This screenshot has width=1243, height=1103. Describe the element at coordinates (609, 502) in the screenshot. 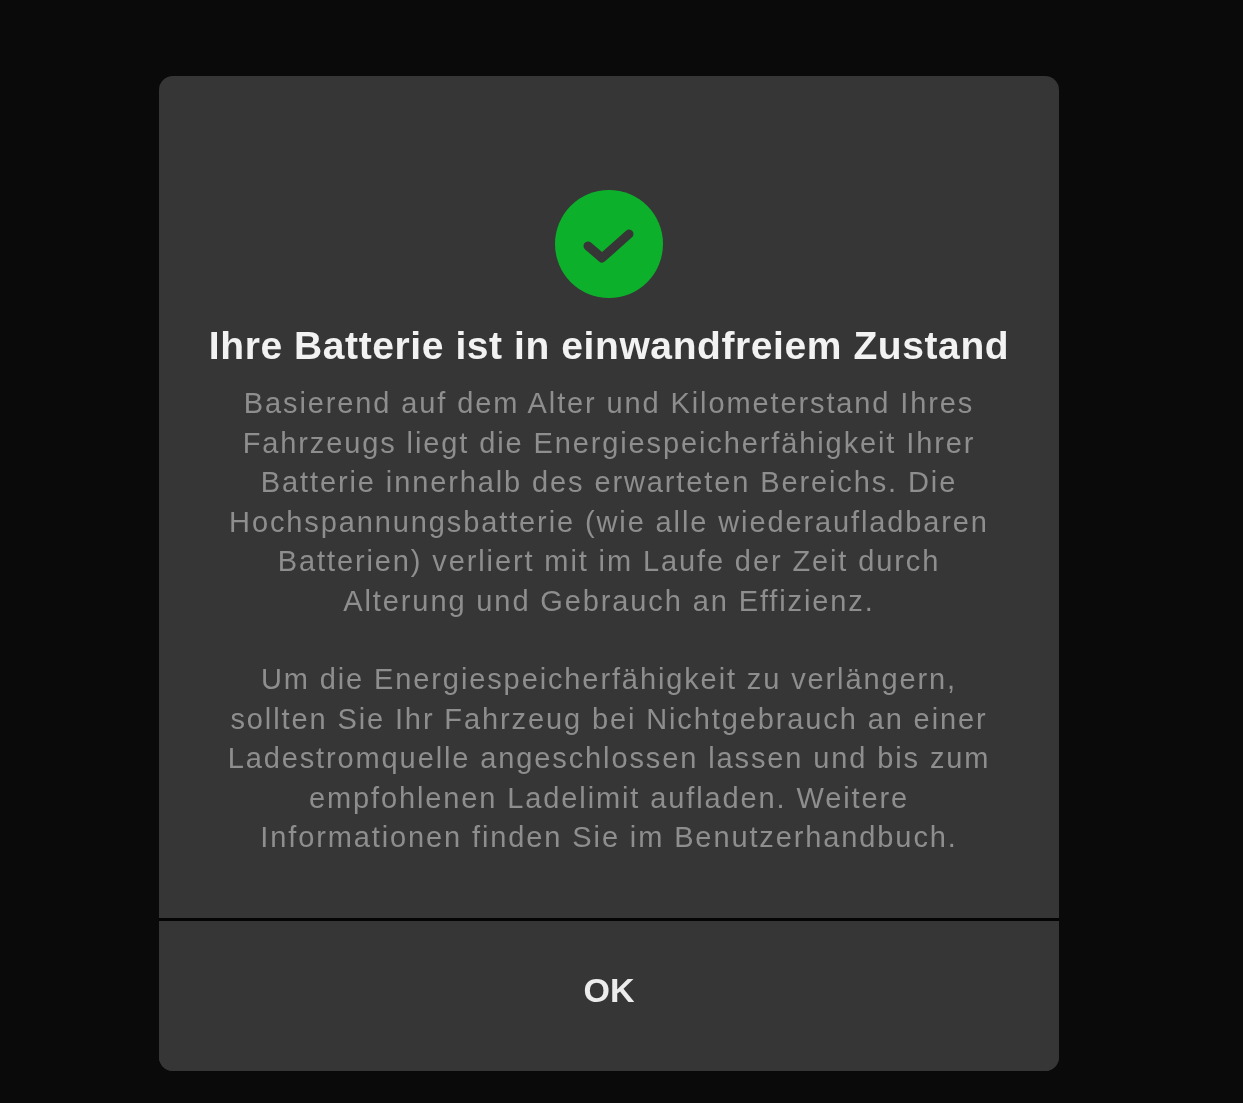

I see `body-paragraph: Basierend auf dem Alter und Kilometerstand Ihres Fahrzeugs liegt die Energiespeicherfähigkeit Ihrer Batterie innerhalb des erwarteten Bereichs. Die Hochspannungsbatterie (wie alle wiederaufladbaren Batterien) verliert mit im Laufe der Zeit durch Alterung und Gebrauch an Effizienz.` at that location.